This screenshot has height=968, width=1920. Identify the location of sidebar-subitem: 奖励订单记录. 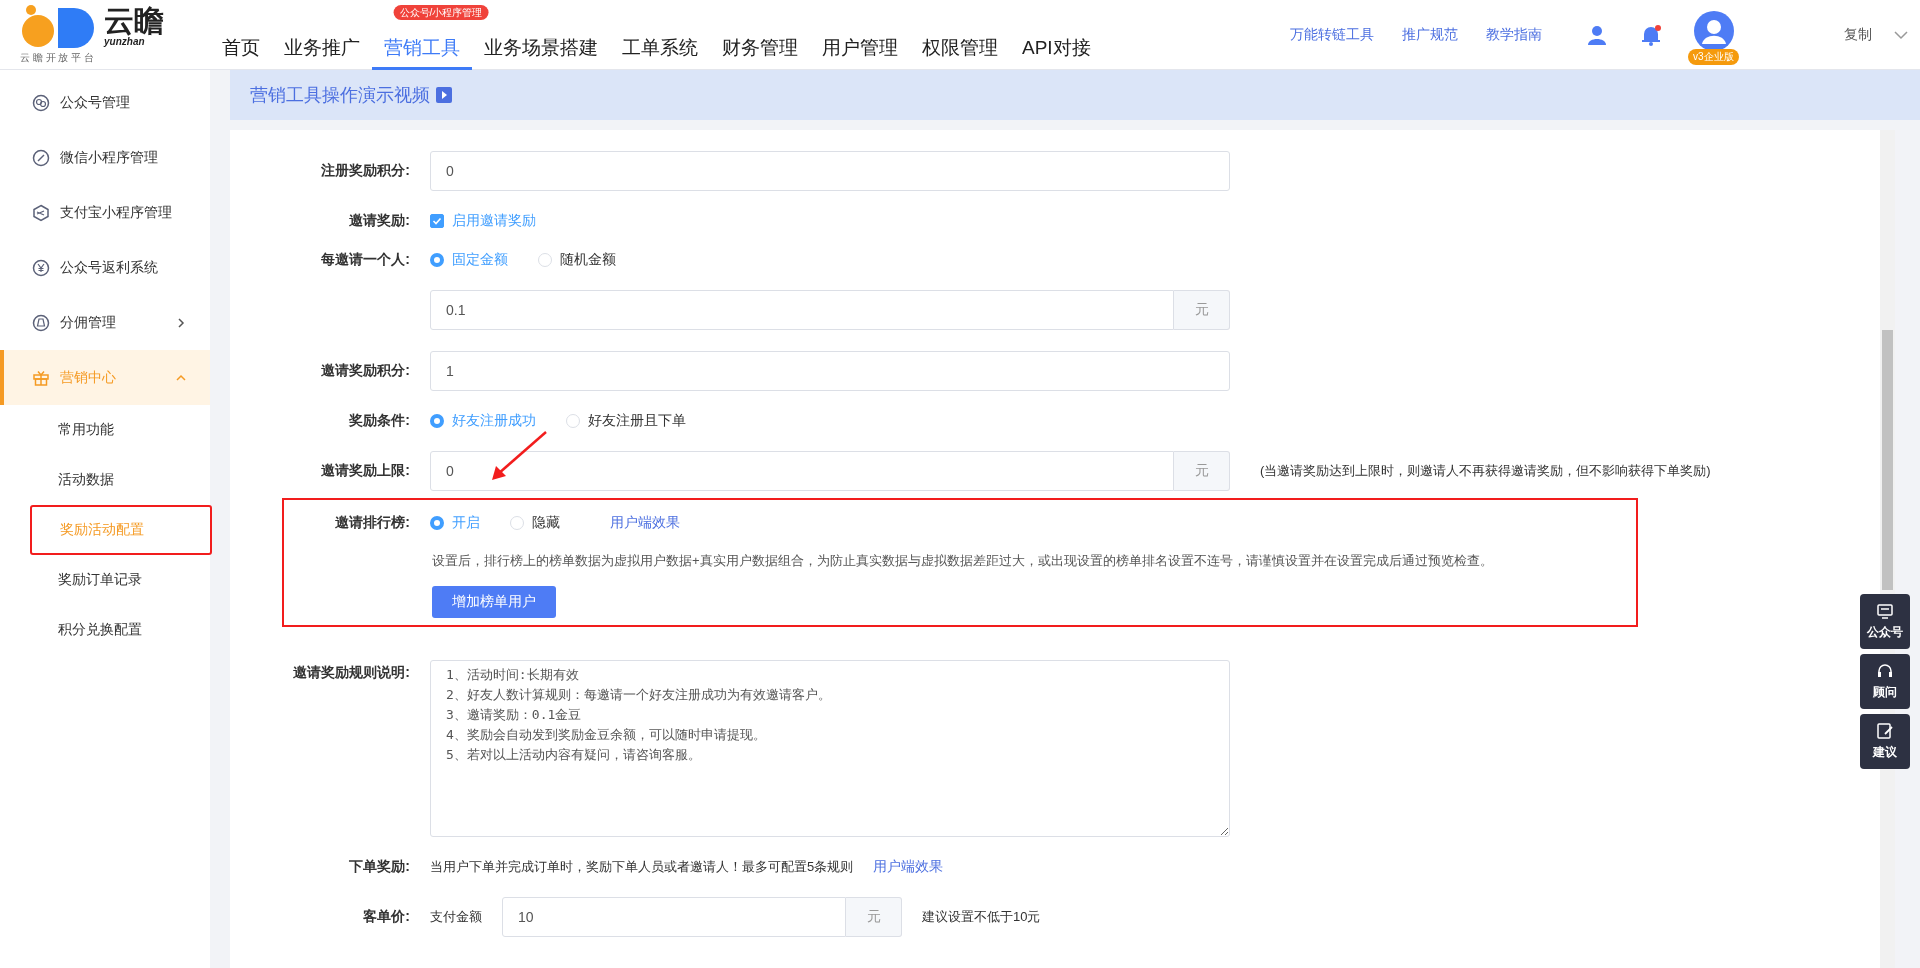
(121, 580).